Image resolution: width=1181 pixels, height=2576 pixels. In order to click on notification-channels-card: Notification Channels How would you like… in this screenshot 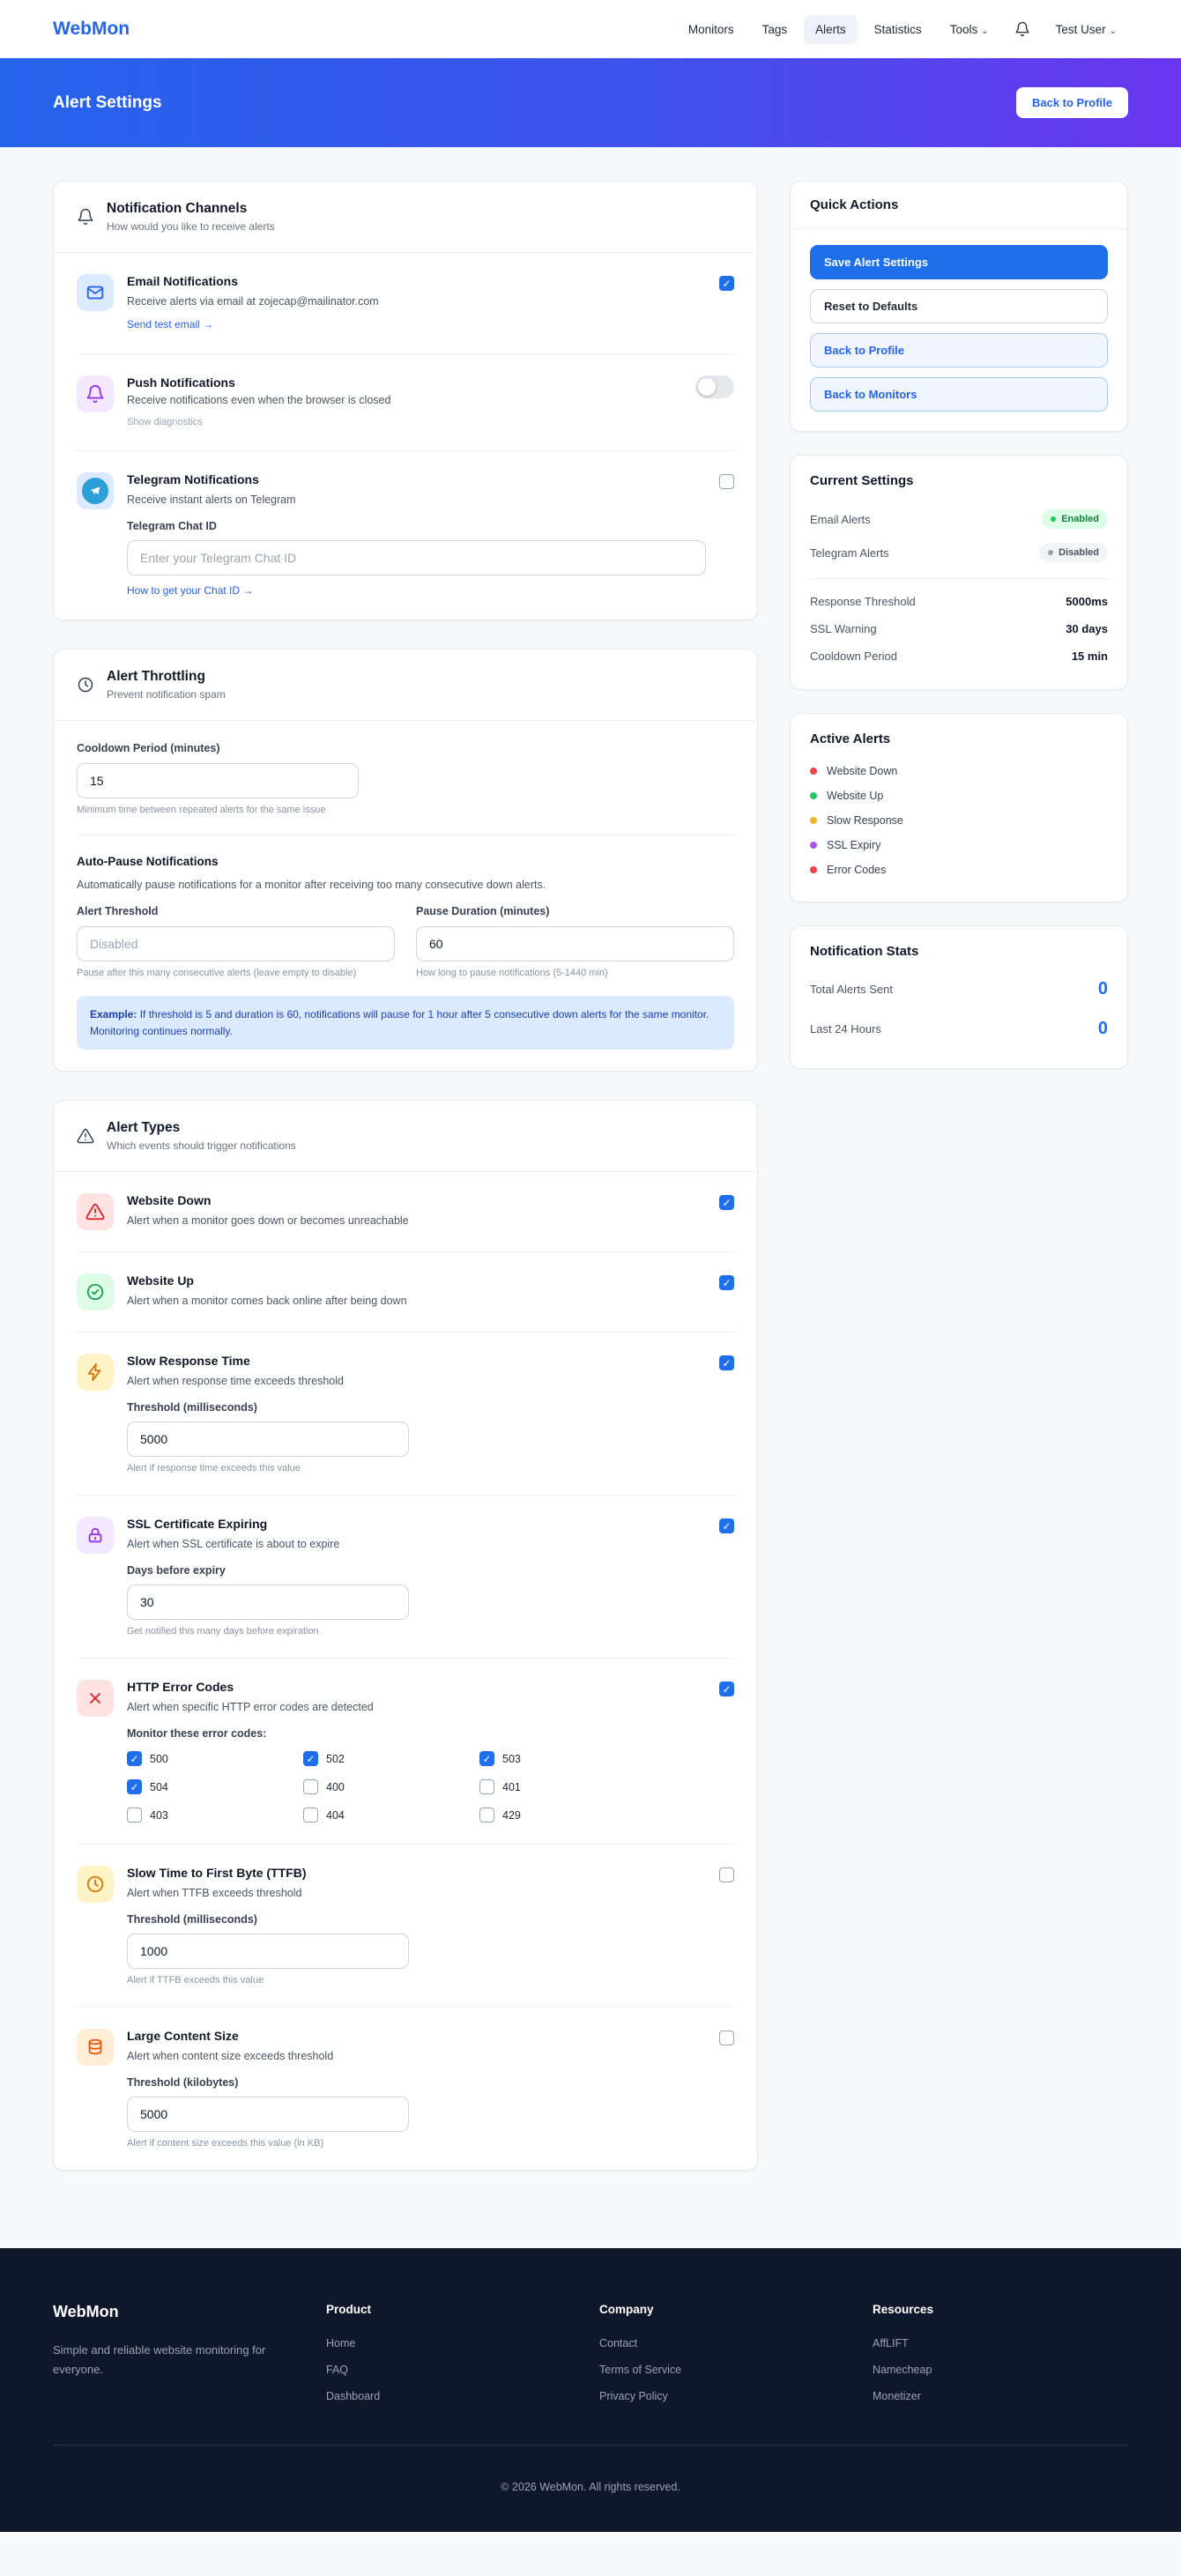, I will do `click(405, 400)`.